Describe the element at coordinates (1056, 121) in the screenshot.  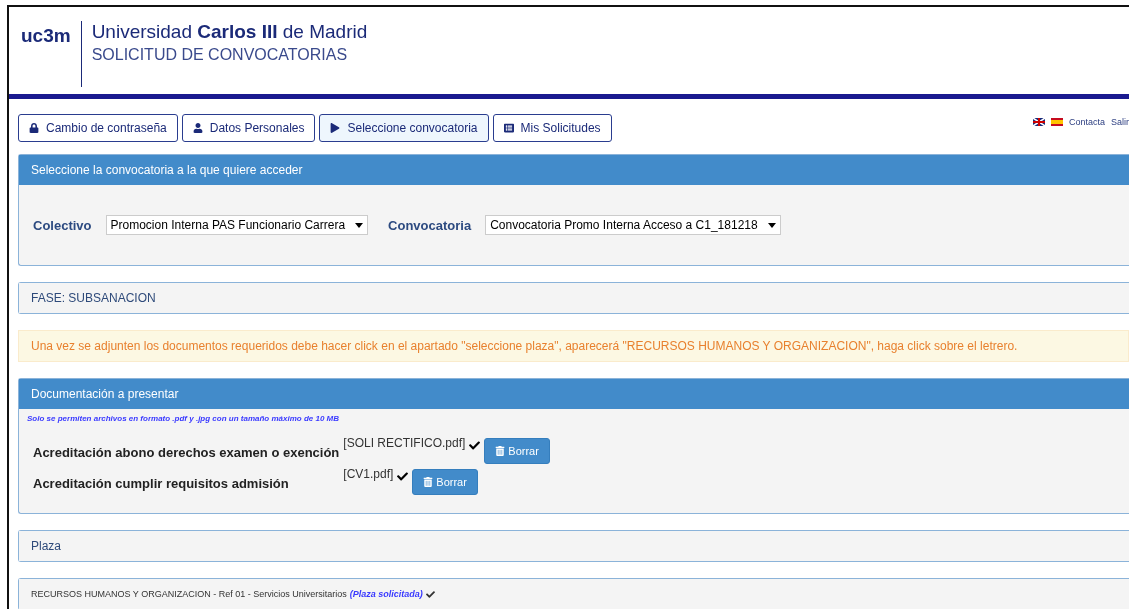
I see `spanish-flag-icon` at that location.